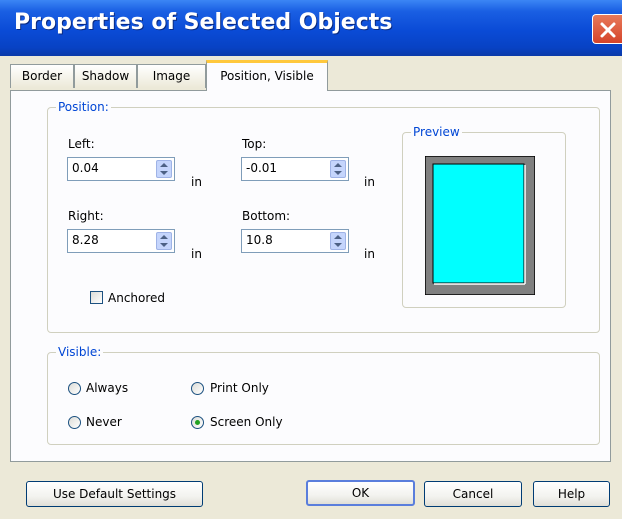  Describe the element at coordinates (121, 169) in the screenshot. I see `left-spinner: 0.04` at that location.